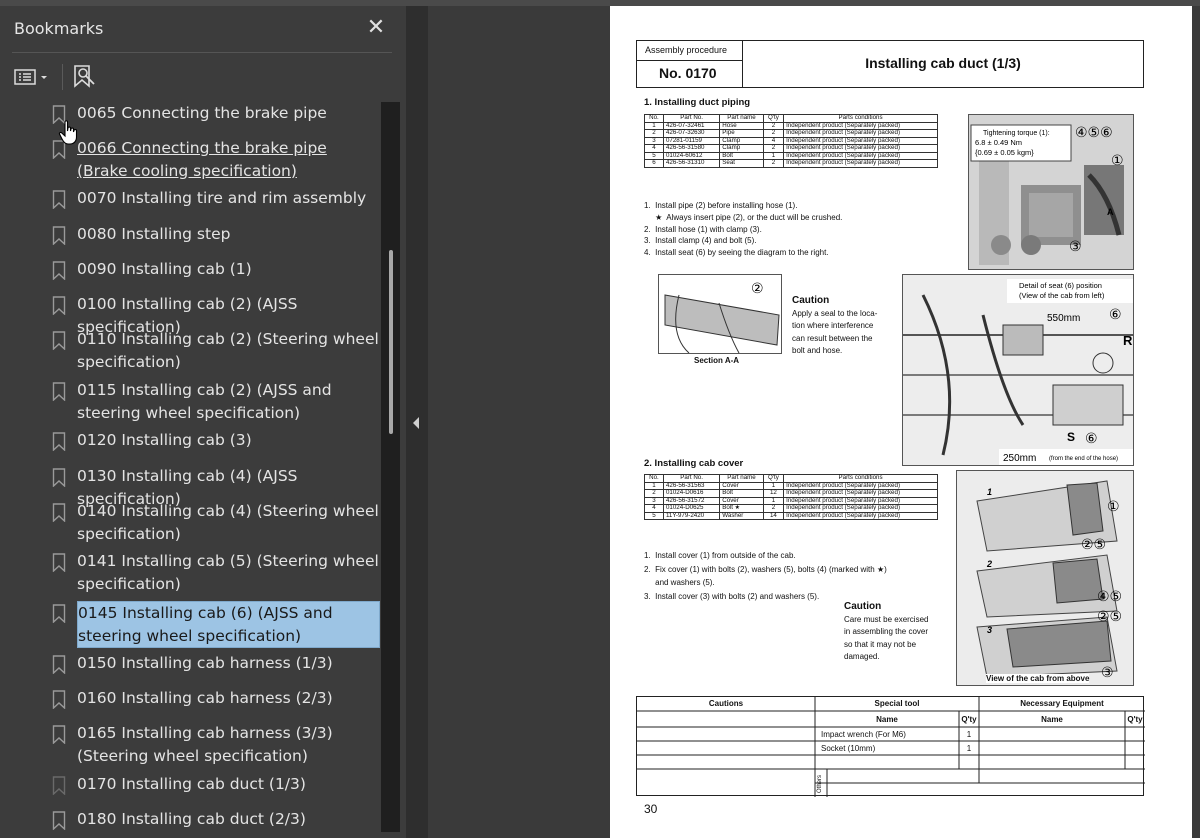  Describe the element at coordinates (862, 656) in the screenshot. I see `caution-line: damaged.` at that location.